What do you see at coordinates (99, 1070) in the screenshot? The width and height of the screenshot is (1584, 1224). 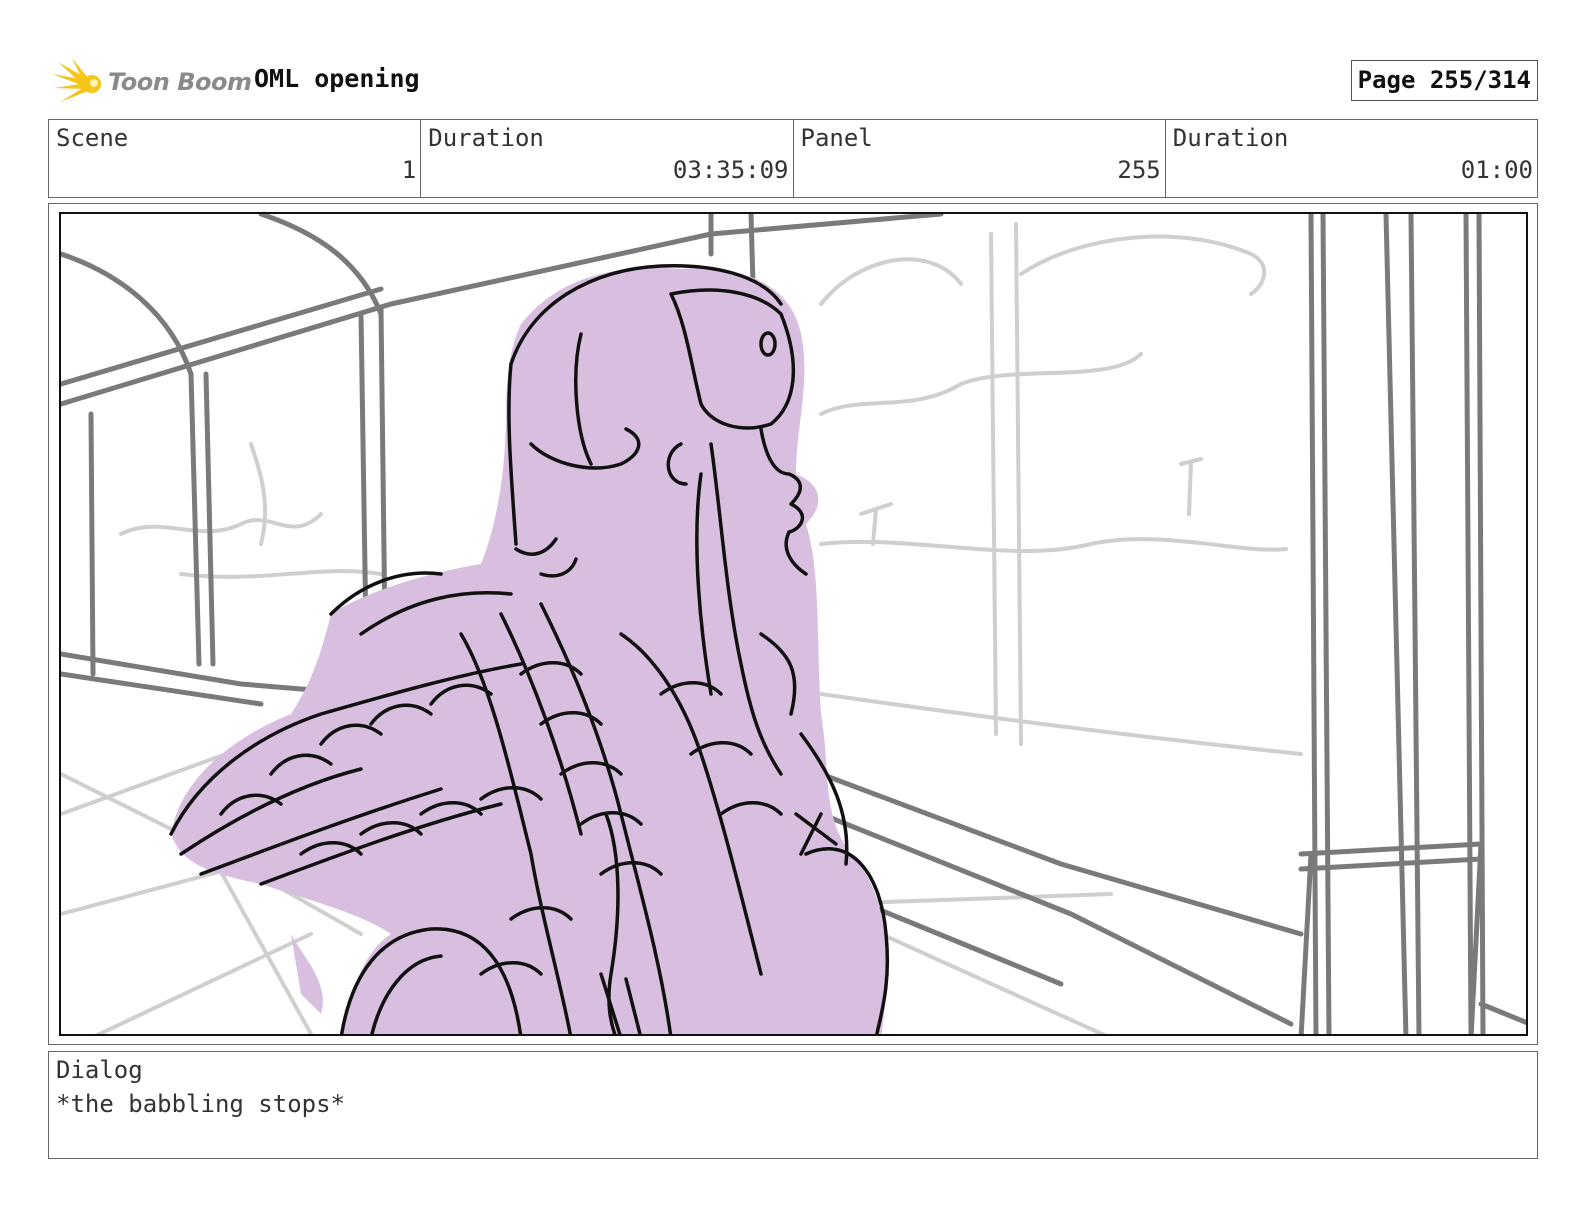 I see `dialog-label: Dialog` at bounding box center [99, 1070].